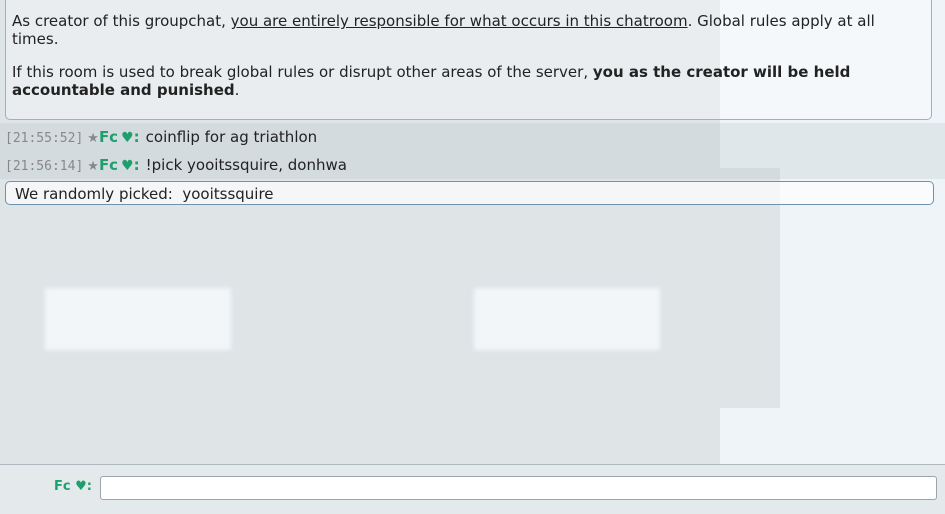 The width and height of the screenshot is (945, 514). I want to click on chat-input-bar: Fc ♥:, so click(472, 489).